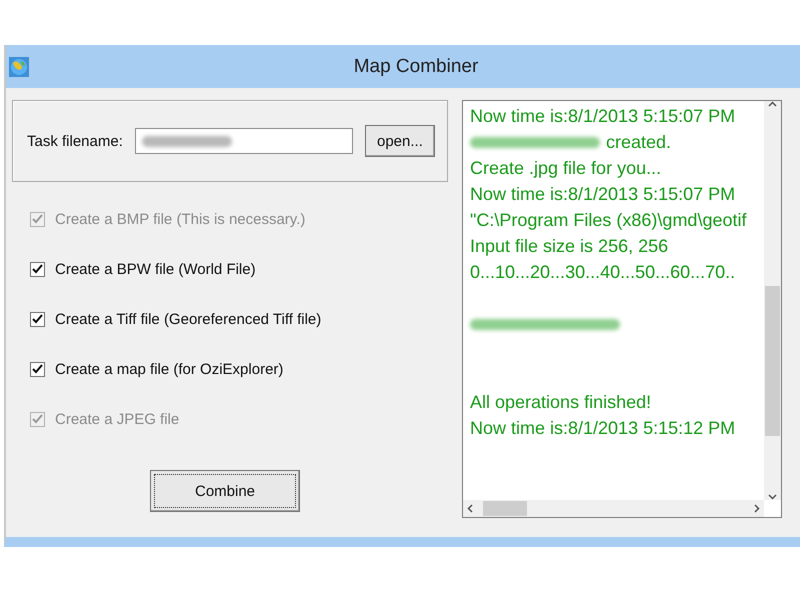  I want to click on combine-button: Combine, so click(225, 491).